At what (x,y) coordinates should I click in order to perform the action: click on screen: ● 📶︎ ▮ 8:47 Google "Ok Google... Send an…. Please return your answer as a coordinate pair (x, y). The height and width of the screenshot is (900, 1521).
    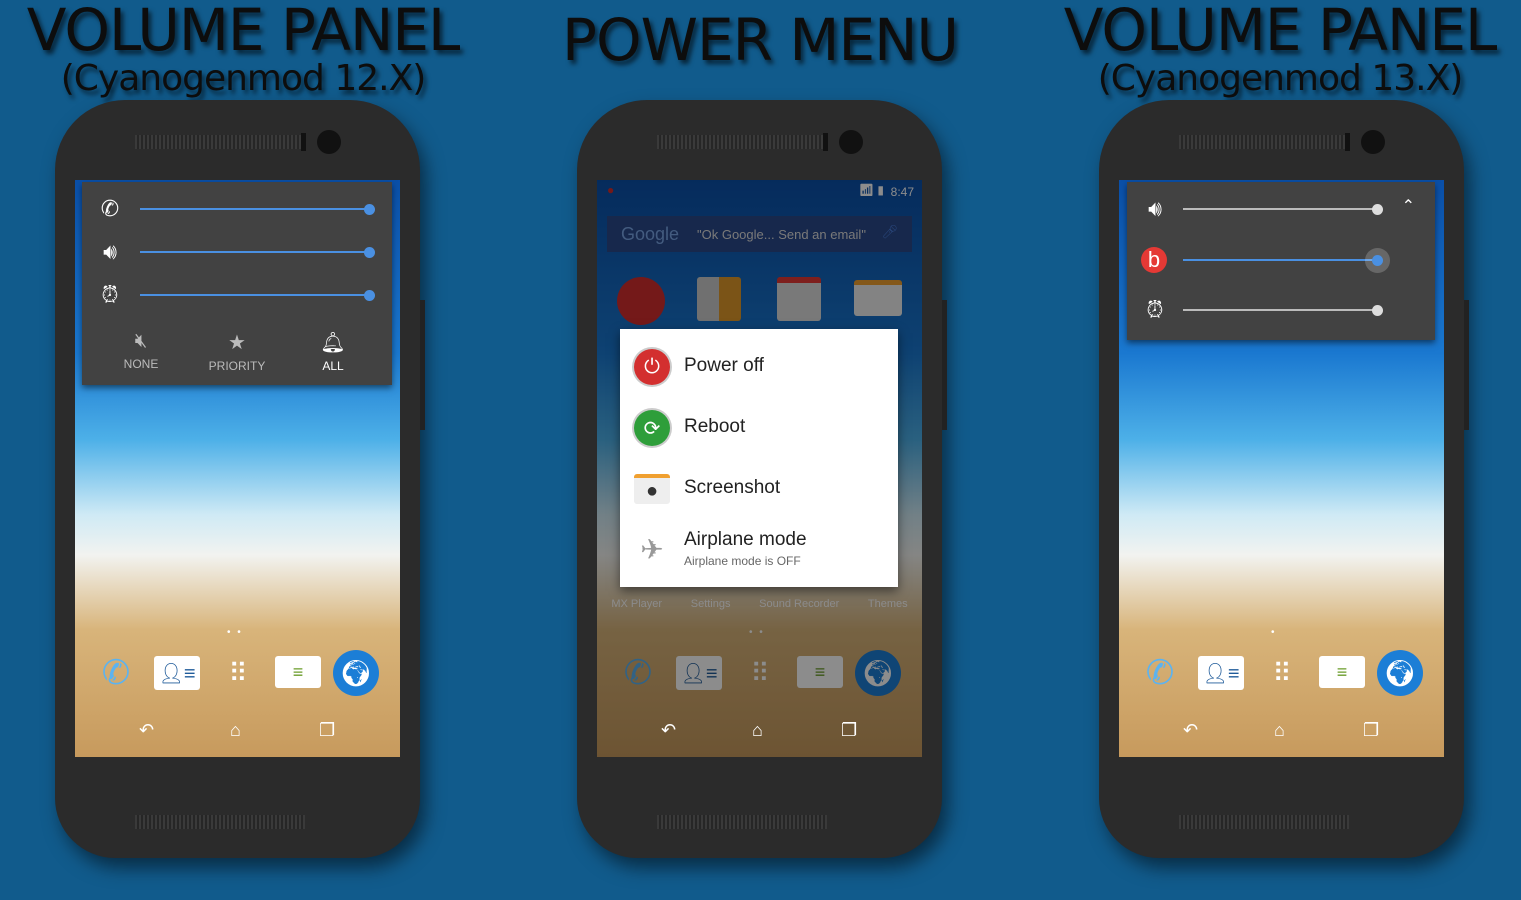
    Looking at the image, I should click on (759, 468).